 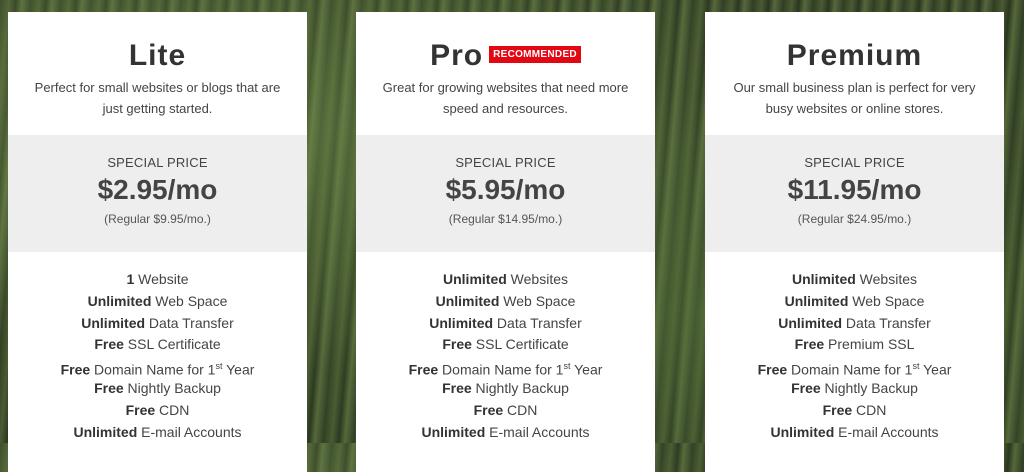 I want to click on plan-title: Lite, so click(x=157, y=55).